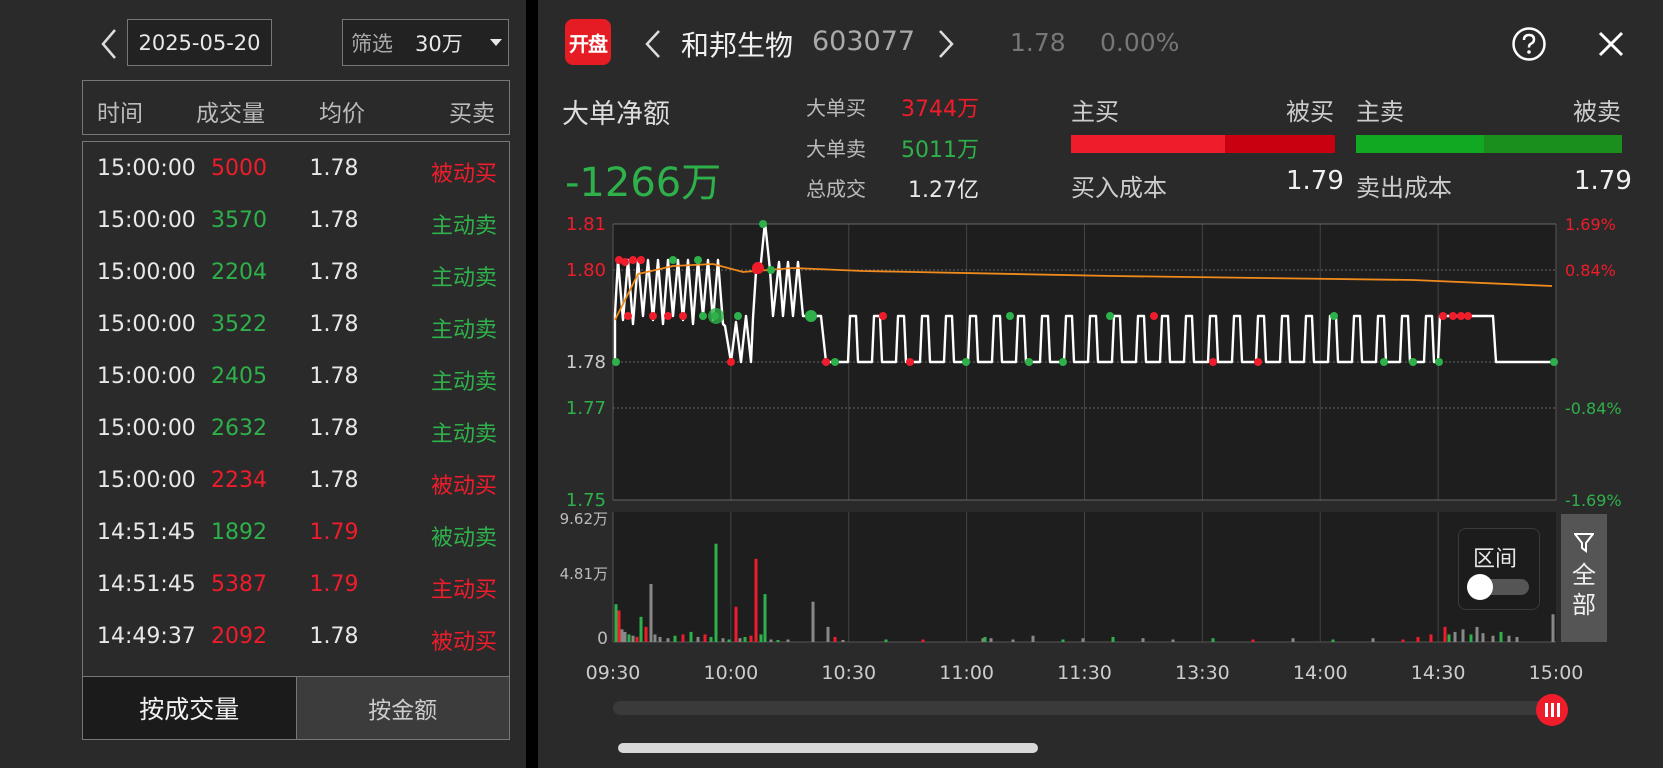 The height and width of the screenshot is (768, 1663). I want to click on trade-row: 15:00:00 5000 1.78 被动买, so click(297, 170).